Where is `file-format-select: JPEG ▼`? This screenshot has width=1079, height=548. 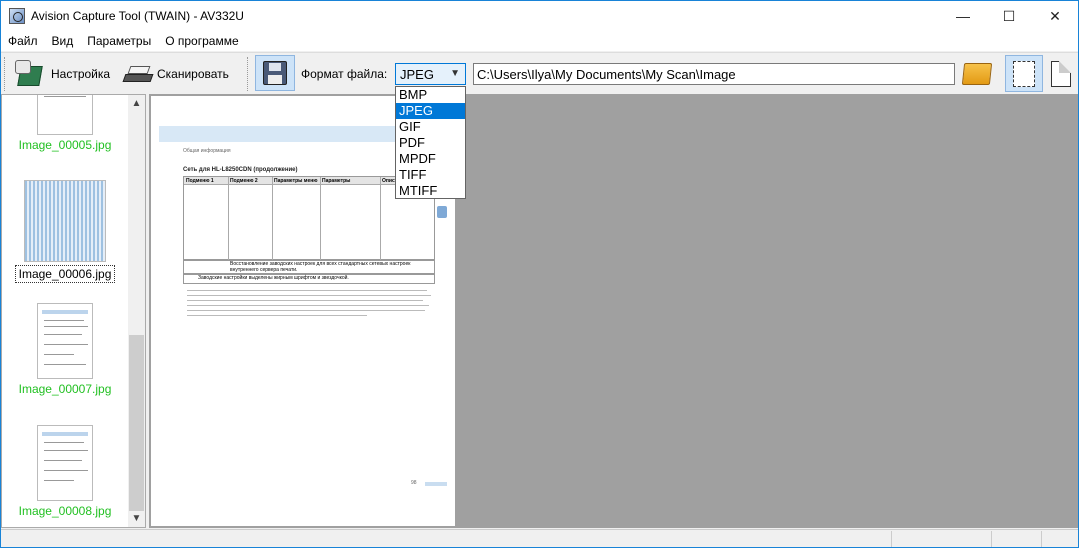 file-format-select: JPEG ▼ is located at coordinates (430, 74).